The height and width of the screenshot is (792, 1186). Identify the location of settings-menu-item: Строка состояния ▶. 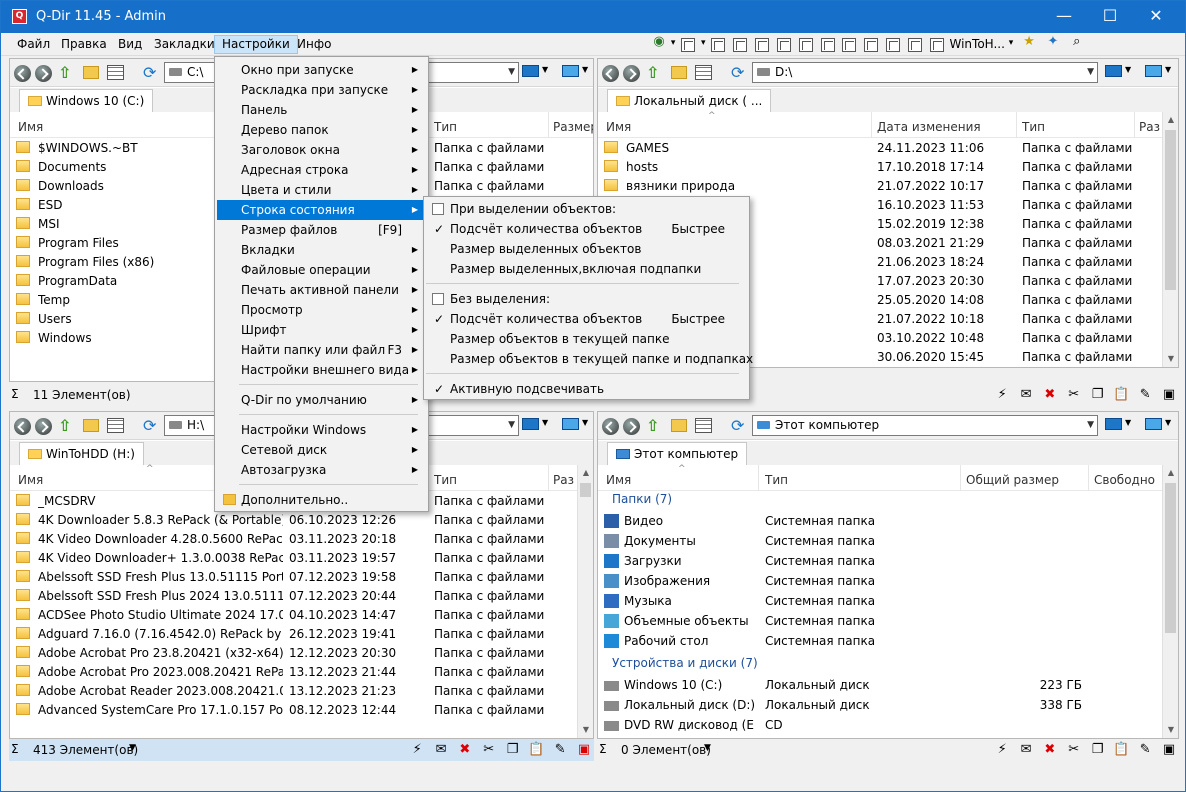
(321, 210).